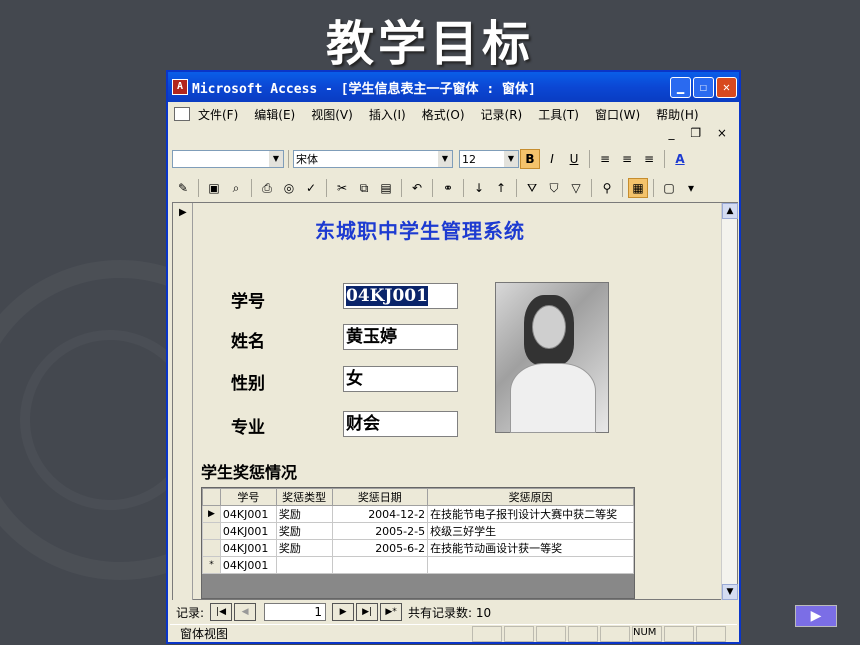 This screenshot has width=860, height=645. Describe the element at coordinates (400, 337) in the screenshot. I see `name-field: 黄玉婷` at that location.